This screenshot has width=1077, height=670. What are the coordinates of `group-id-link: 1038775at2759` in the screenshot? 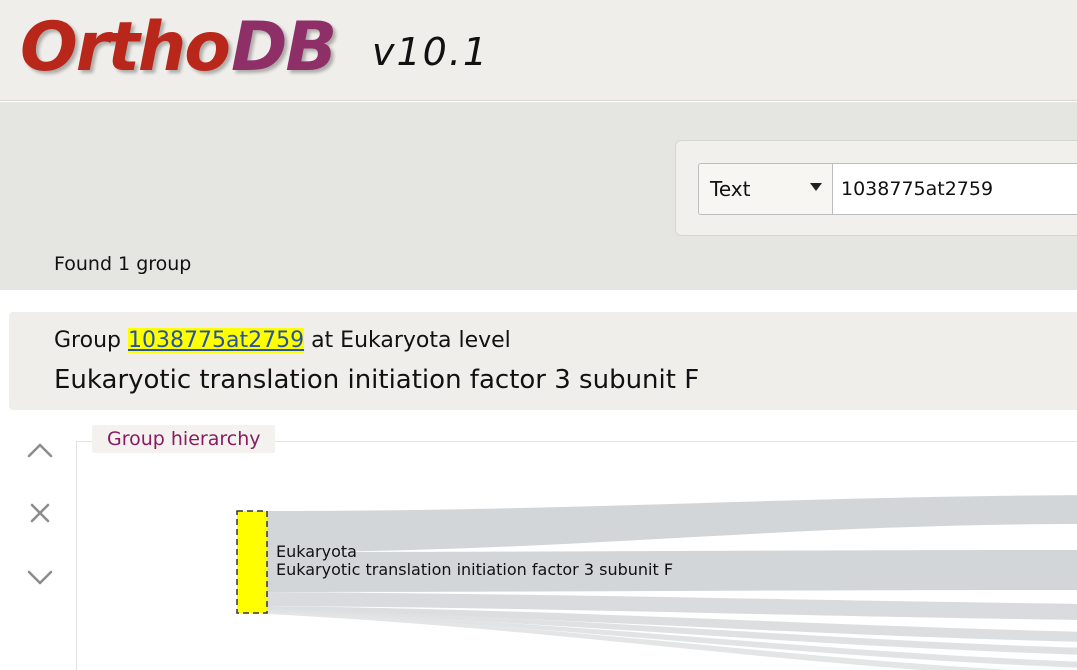 It's located at (216, 340).